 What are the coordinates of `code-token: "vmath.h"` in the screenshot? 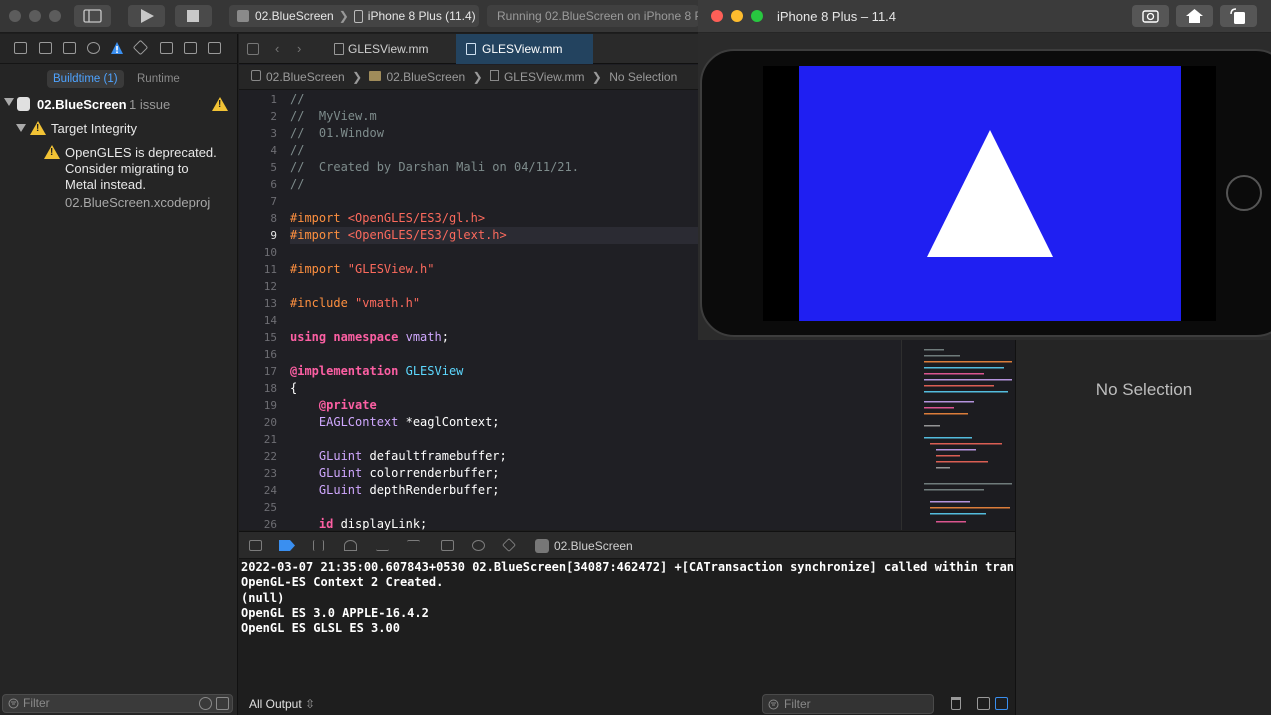 It's located at (388, 303).